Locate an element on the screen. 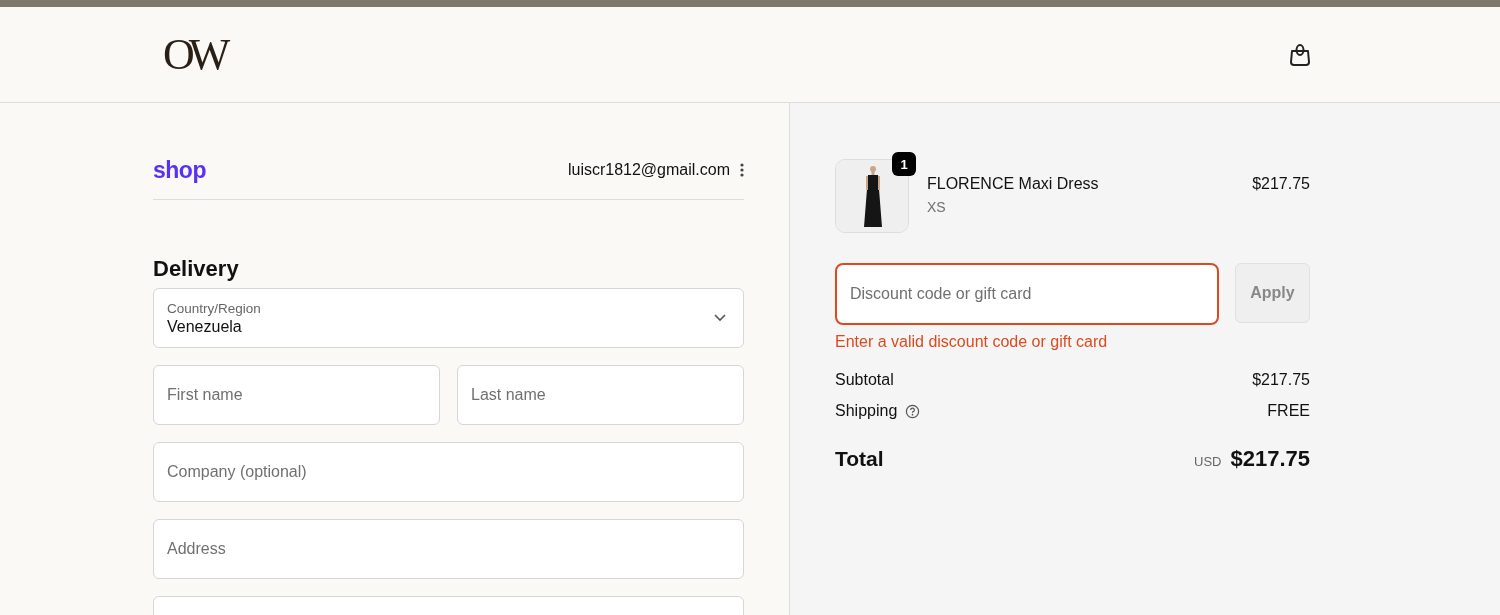  total-amount: $217.75 is located at coordinates (1270, 459).